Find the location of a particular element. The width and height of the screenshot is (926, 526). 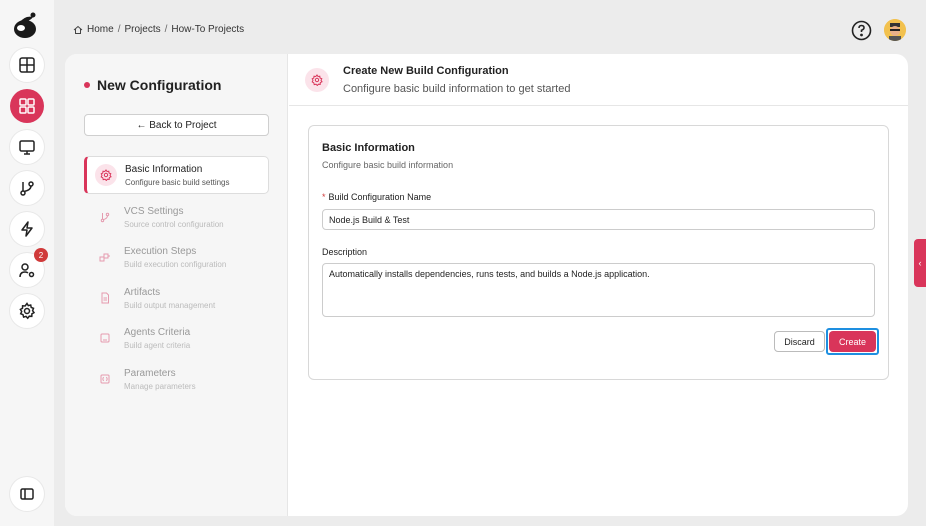

step-title: Artifacts is located at coordinates (142, 292).